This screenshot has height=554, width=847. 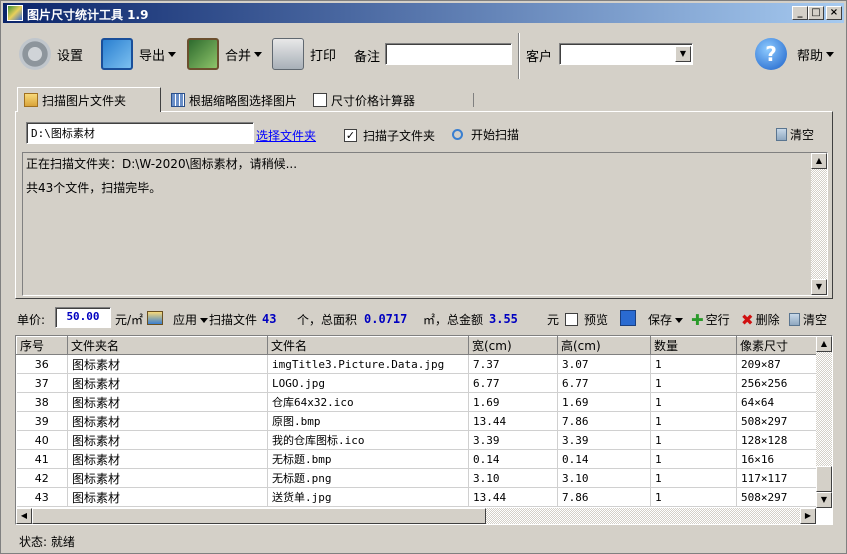 What do you see at coordinates (485, 134) in the screenshot?
I see `start-scan-button: 开始扫描` at bounding box center [485, 134].